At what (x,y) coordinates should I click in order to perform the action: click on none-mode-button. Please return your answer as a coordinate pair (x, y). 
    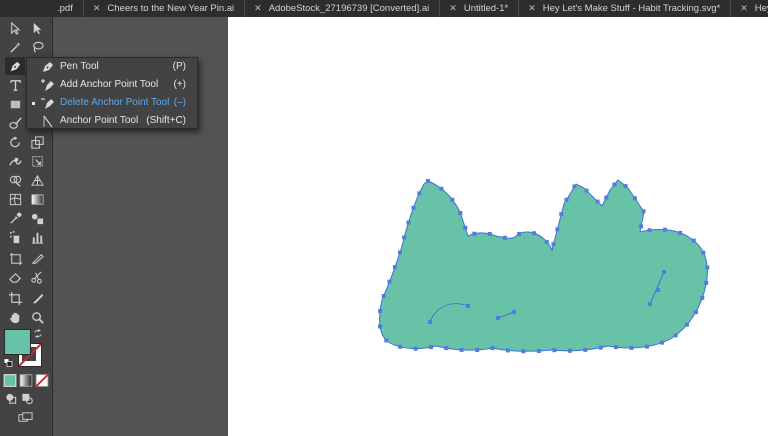
    Looking at the image, I should click on (42, 380).